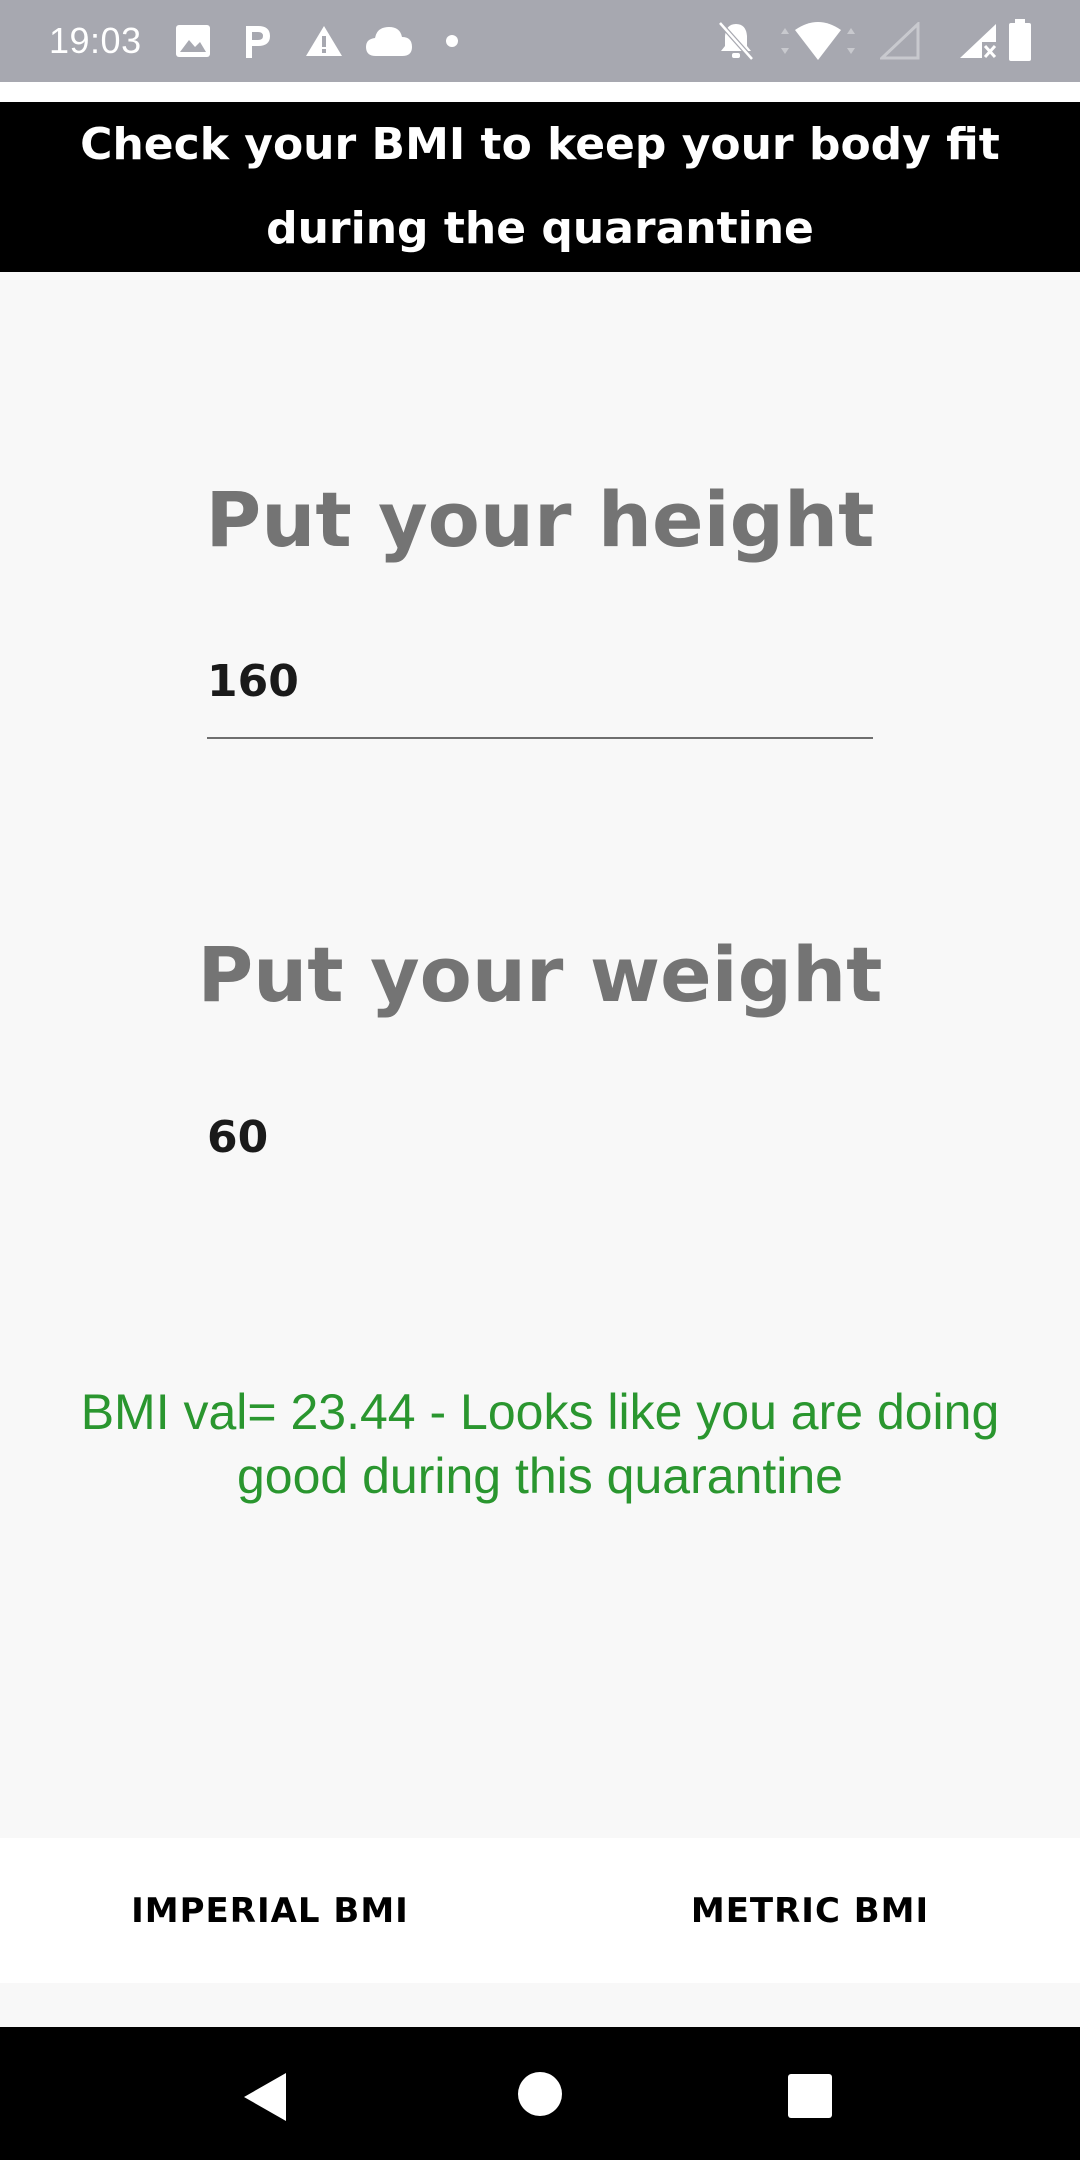 The width and height of the screenshot is (1080, 2160). What do you see at coordinates (193, 41) in the screenshot?
I see `image-icon` at bounding box center [193, 41].